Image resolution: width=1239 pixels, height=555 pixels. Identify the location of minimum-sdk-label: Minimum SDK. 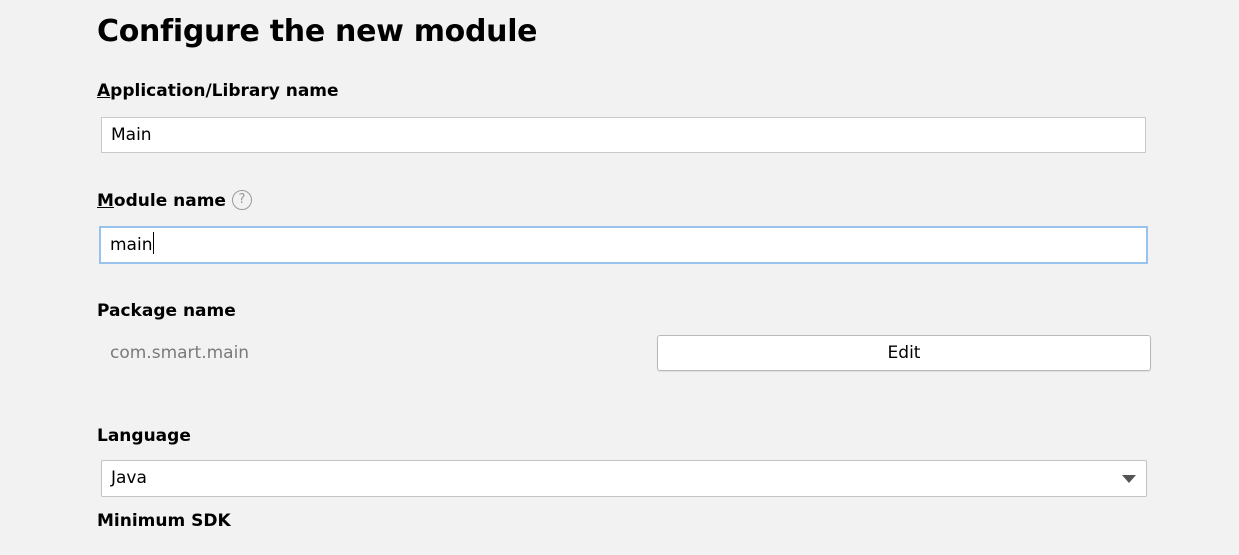
(164, 521).